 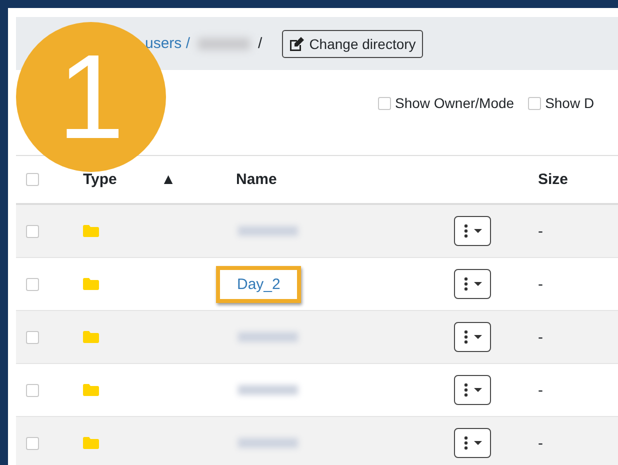 I want to click on column-header: Size, so click(x=553, y=179).